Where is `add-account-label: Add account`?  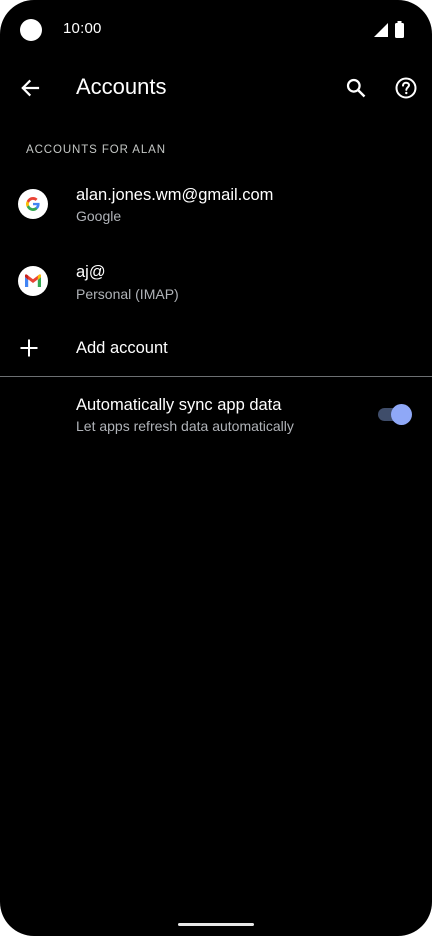
add-account-label: Add account is located at coordinates (122, 348).